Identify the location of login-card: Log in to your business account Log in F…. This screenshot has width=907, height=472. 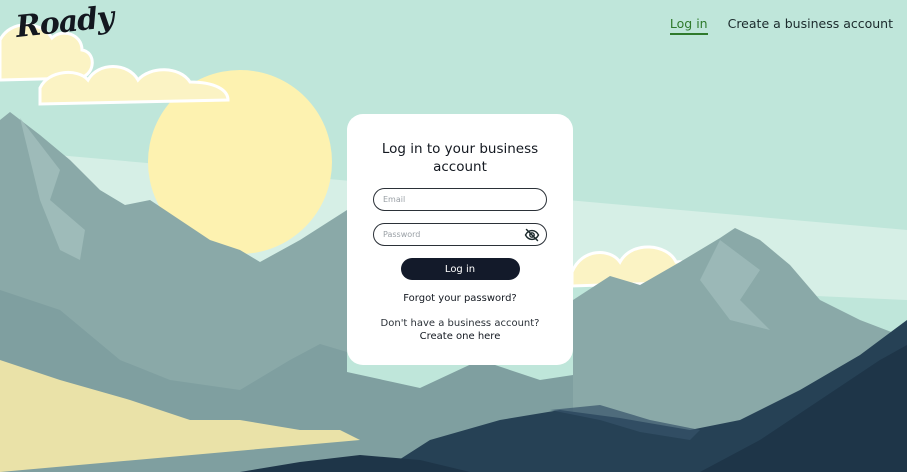
(460, 239).